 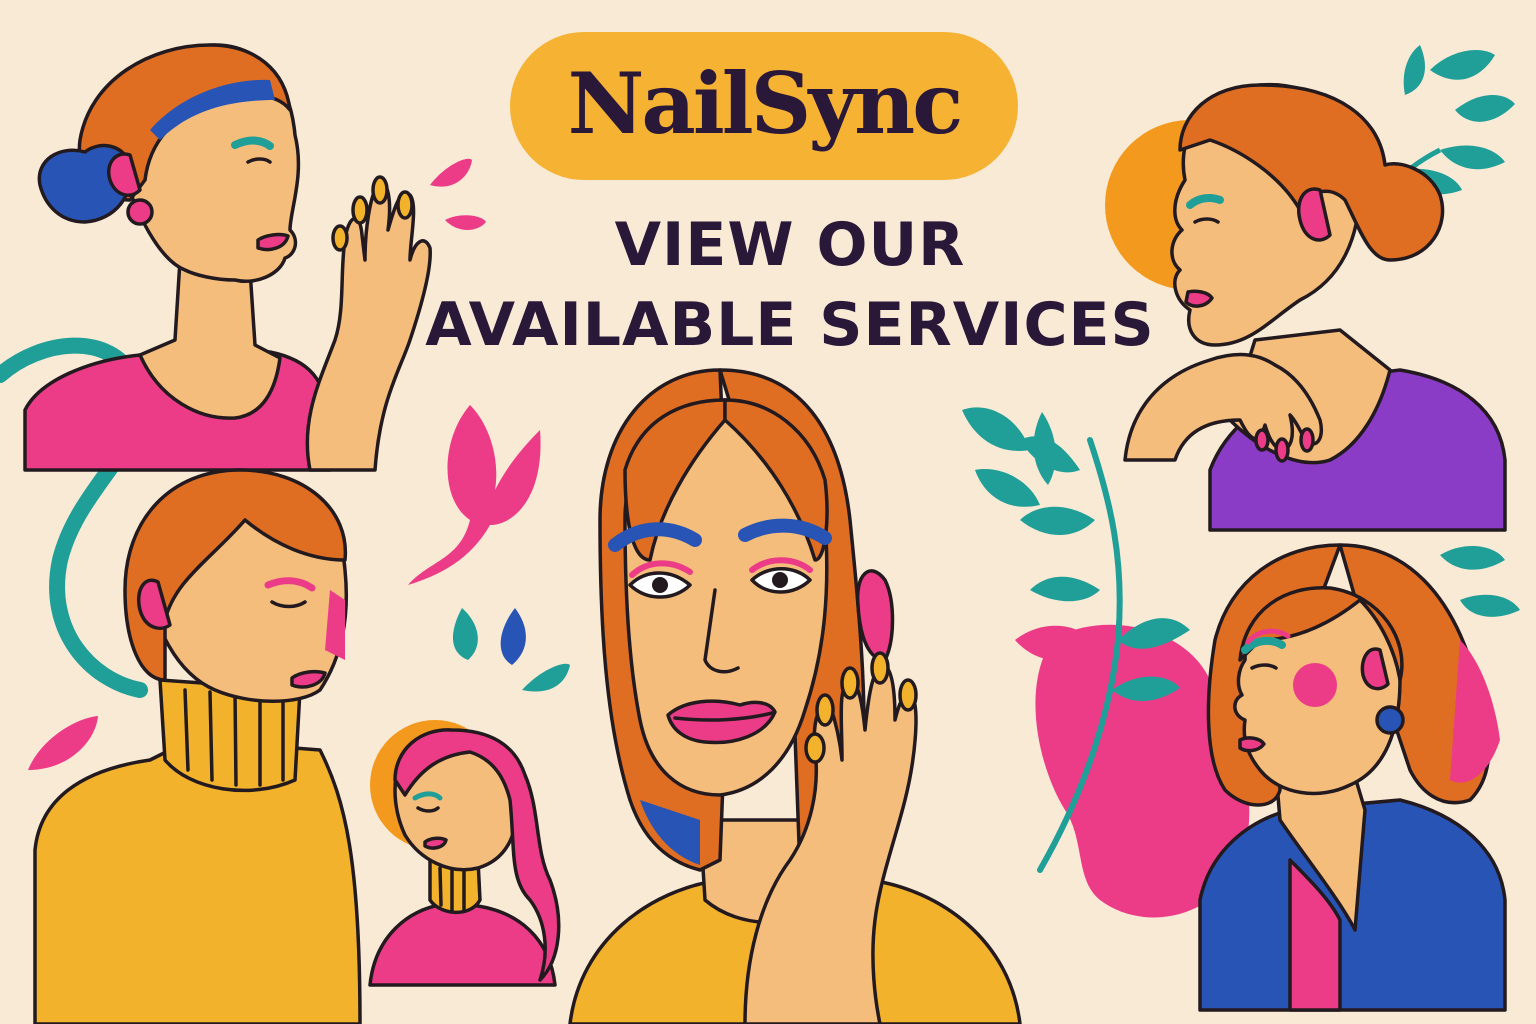 What do you see at coordinates (197, 746) in the screenshot?
I see `woman-turtleneck` at bounding box center [197, 746].